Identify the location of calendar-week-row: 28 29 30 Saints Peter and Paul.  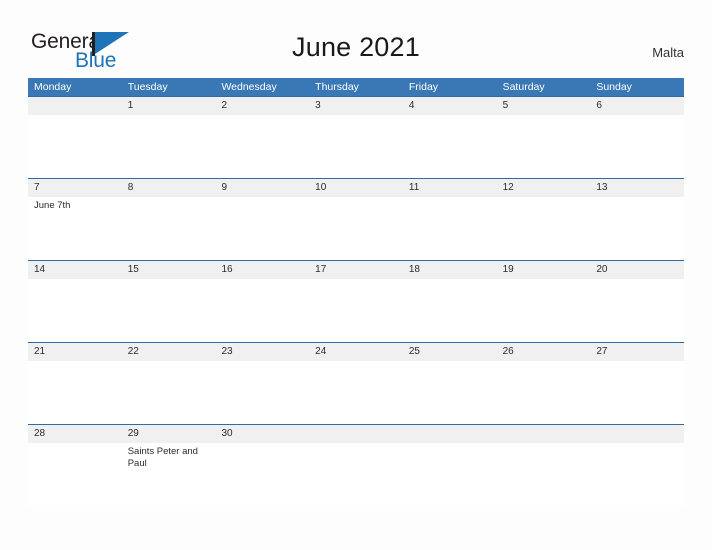
(356, 465).